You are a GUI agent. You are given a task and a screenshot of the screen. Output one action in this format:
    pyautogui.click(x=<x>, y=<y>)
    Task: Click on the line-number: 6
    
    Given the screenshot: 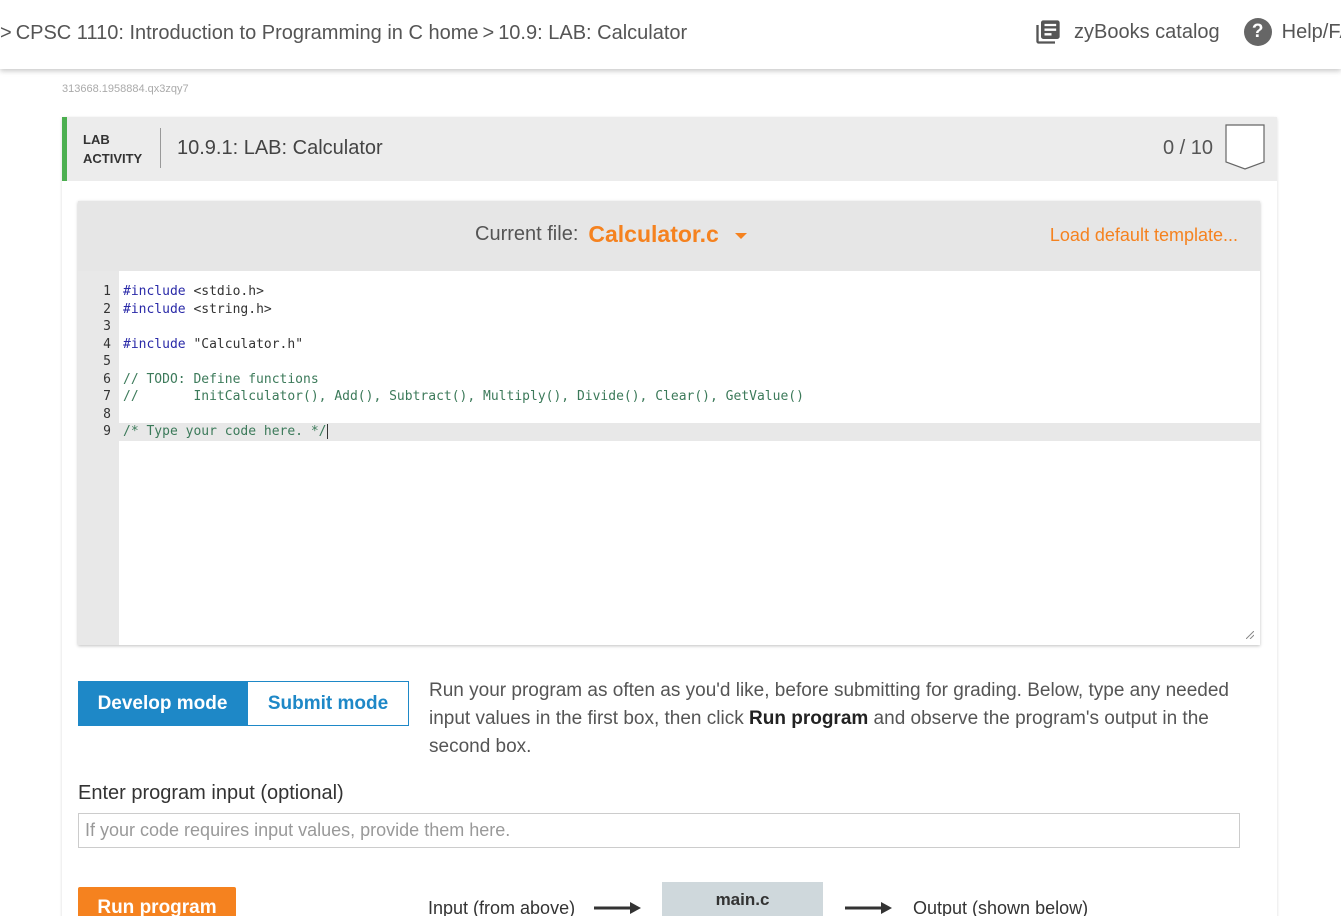 What is the action you would take?
    pyautogui.click(x=107, y=379)
    